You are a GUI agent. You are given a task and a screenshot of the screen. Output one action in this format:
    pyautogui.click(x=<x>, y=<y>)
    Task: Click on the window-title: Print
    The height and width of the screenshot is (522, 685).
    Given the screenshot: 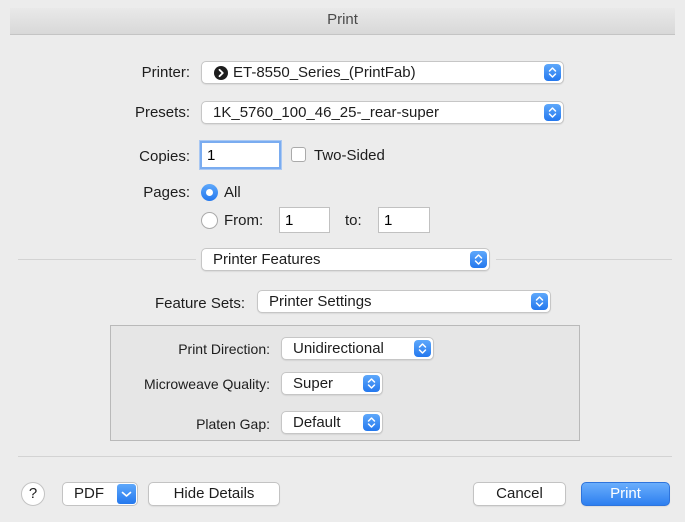 What is the action you would take?
    pyautogui.click(x=342, y=19)
    